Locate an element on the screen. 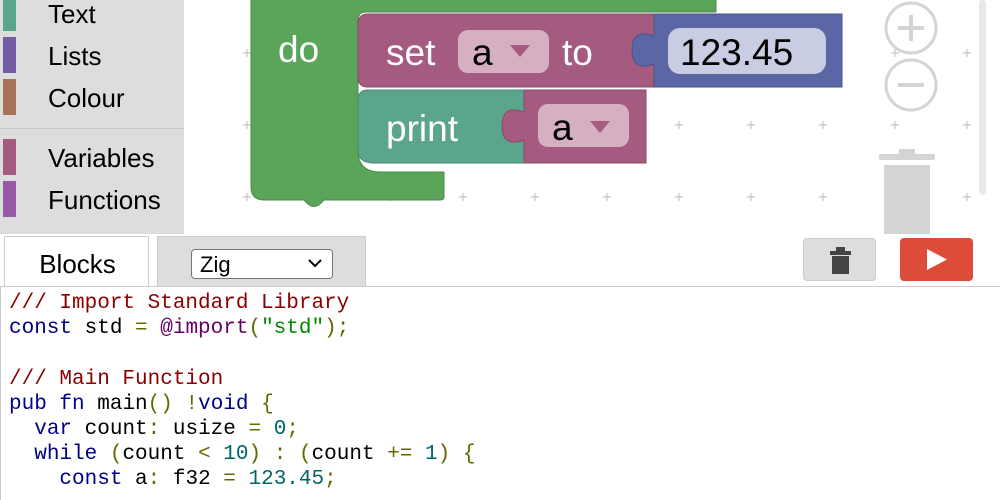 This screenshot has height=500, width=1000. code-token: /// Import Standard Library is located at coordinates (179, 303).